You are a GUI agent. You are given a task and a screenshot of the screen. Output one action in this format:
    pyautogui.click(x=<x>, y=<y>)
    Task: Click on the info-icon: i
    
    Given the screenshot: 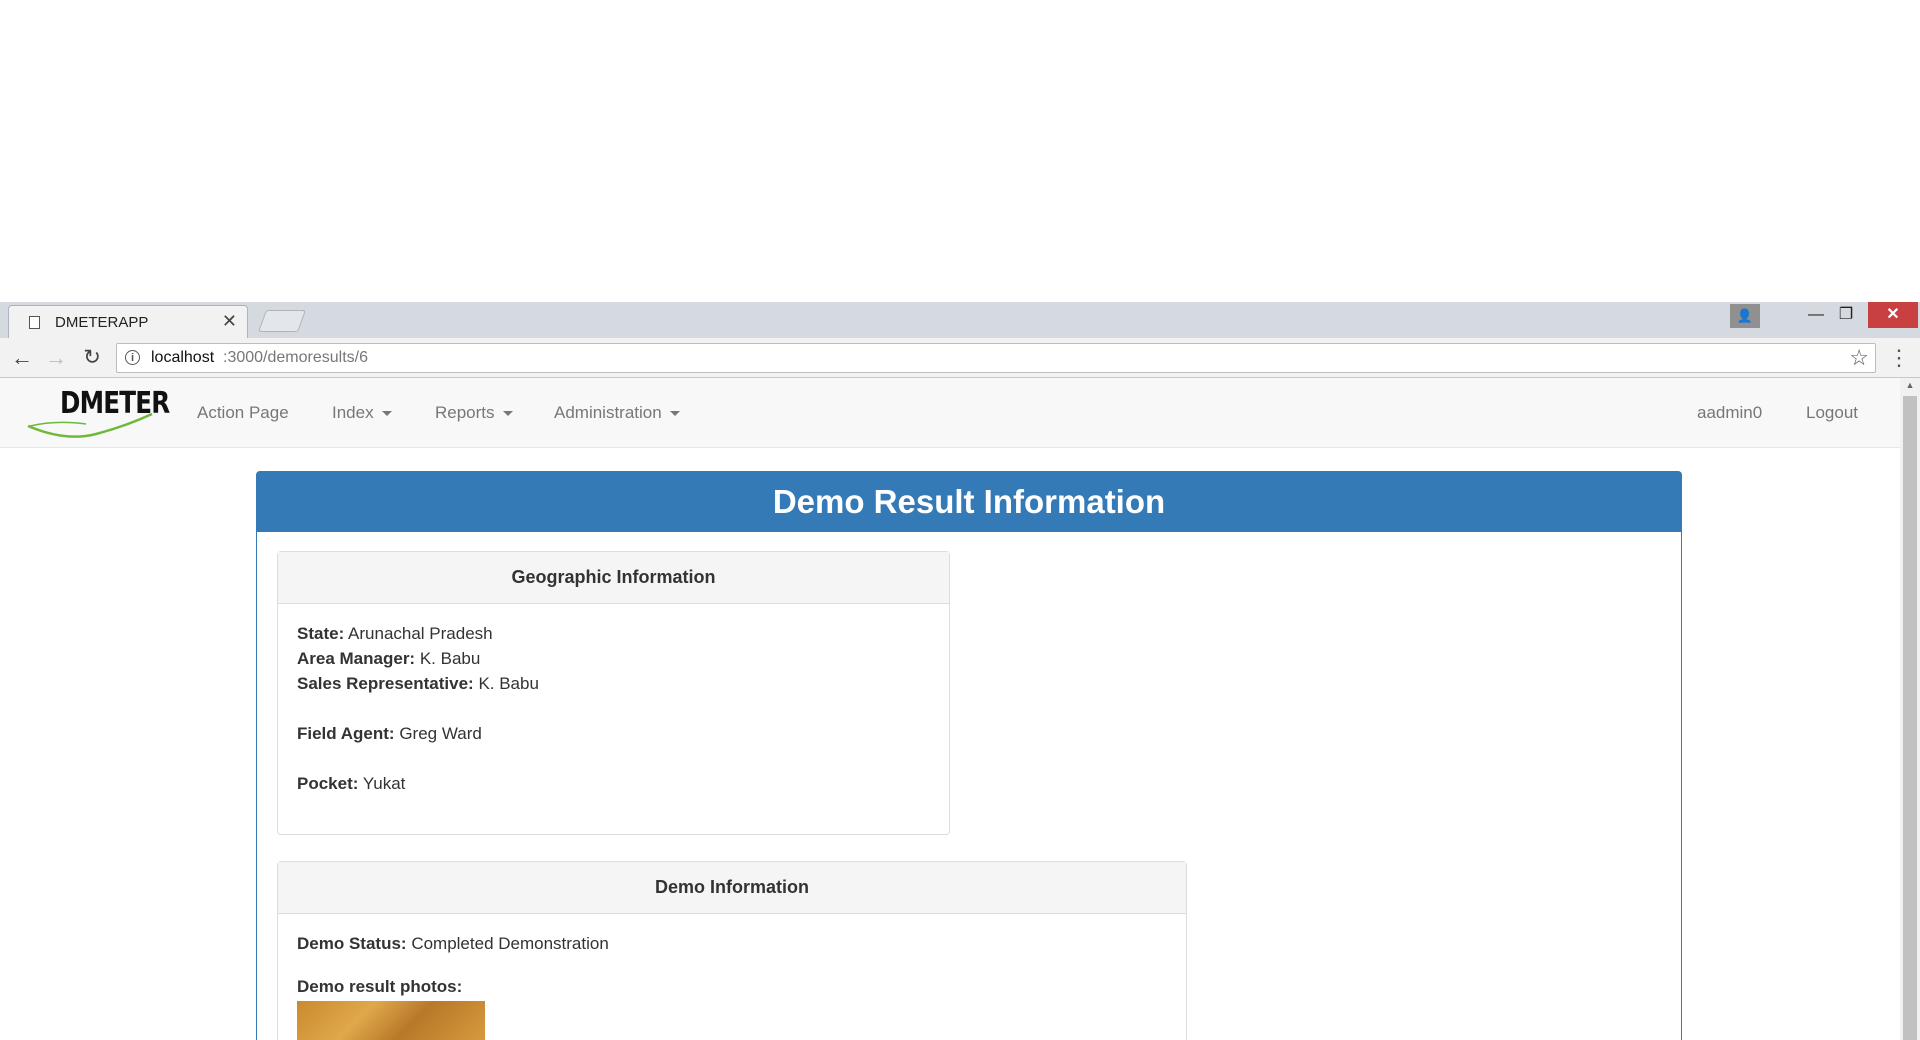 What is the action you would take?
    pyautogui.click(x=132, y=357)
    